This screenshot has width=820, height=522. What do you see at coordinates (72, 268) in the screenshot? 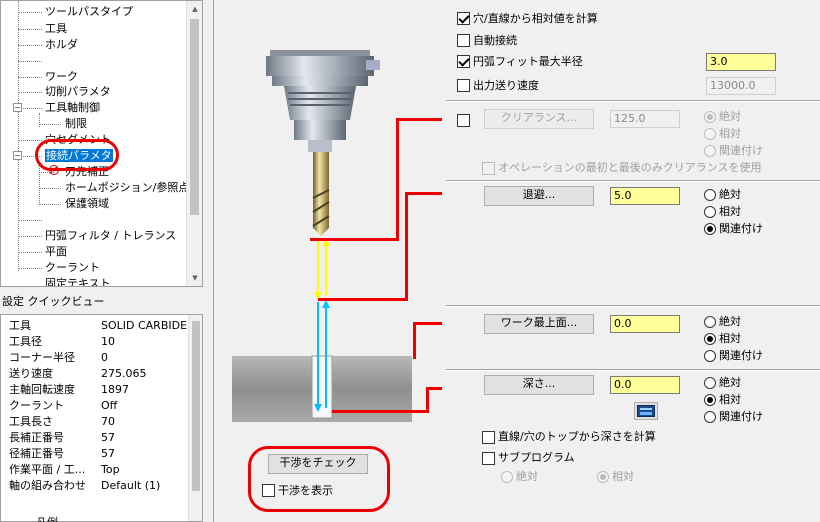
I see `tree-item-coolant: クーラント` at bounding box center [72, 268].